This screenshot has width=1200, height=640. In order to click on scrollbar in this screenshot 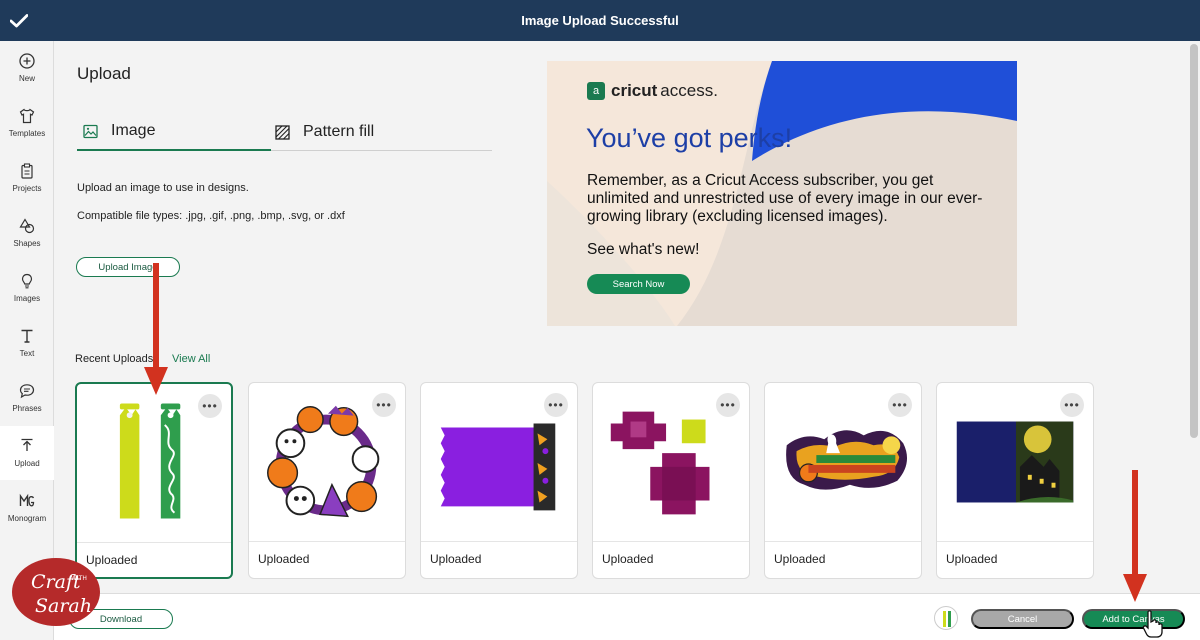, I will do `click(1194, 317)`.